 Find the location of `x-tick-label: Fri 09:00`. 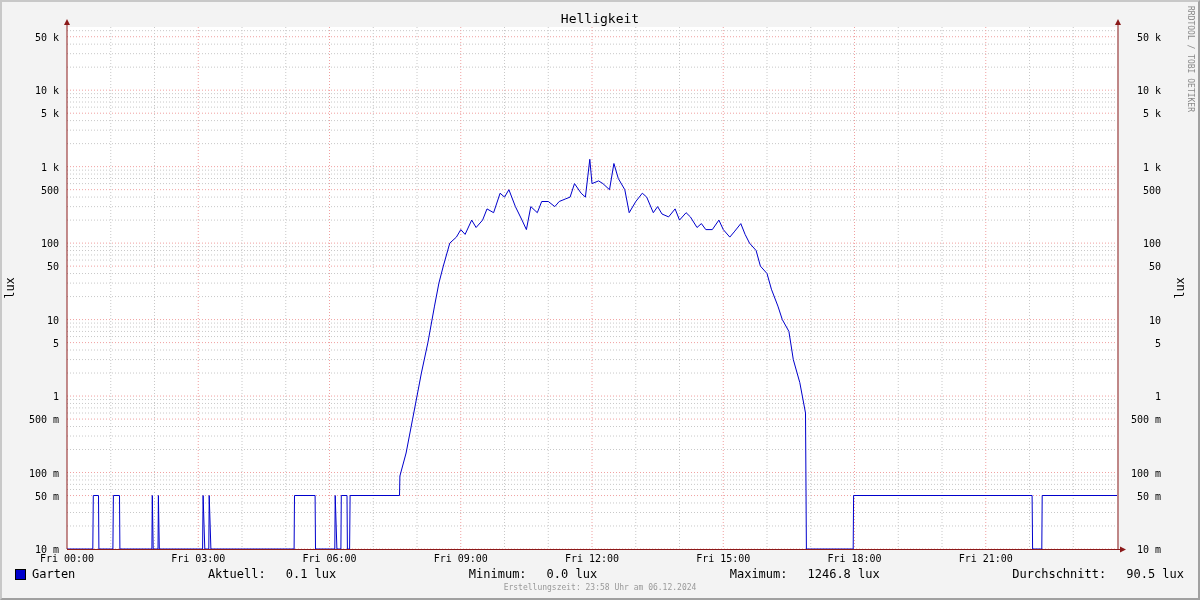

x-tick-label: Fri 09:00 is located at coordinates (460, 558).